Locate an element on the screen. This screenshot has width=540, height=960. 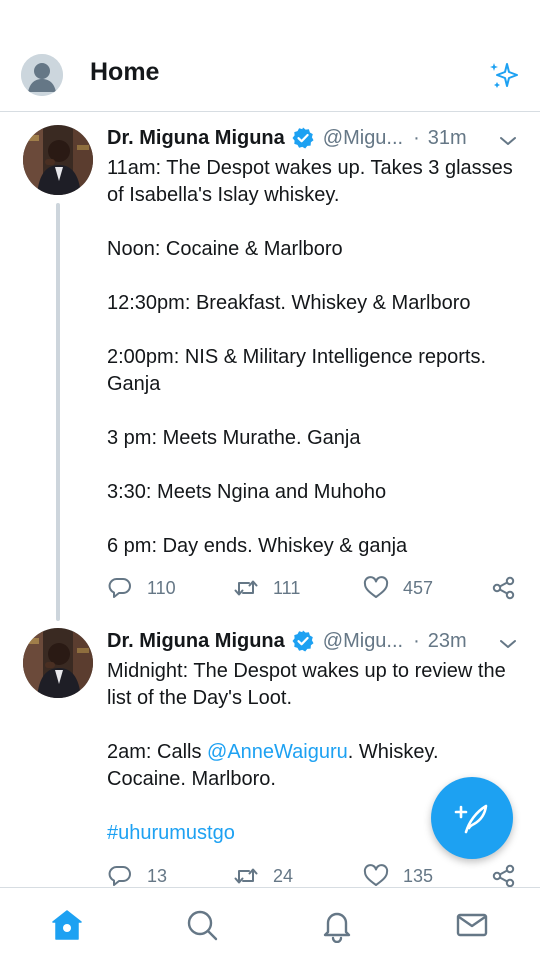
tweet-timestamp: 31m is located at coordinates (447, 137).